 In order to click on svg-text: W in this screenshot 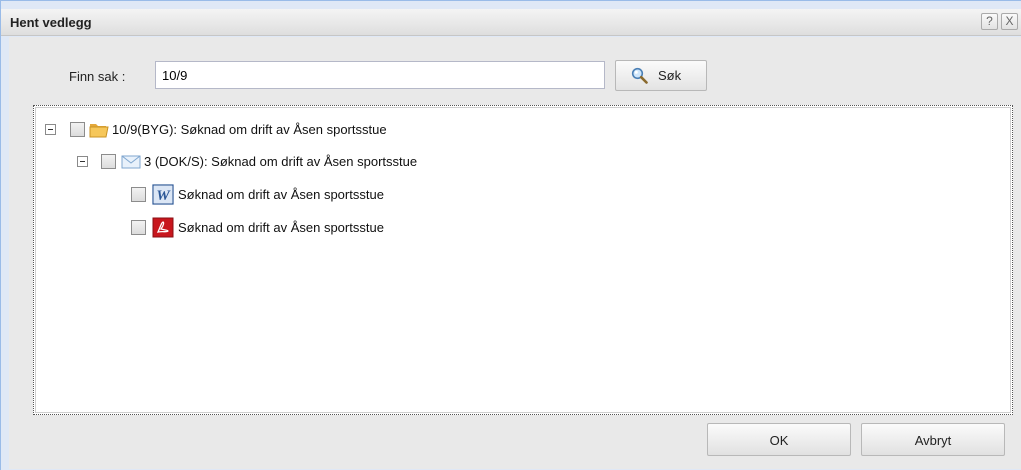, I will do `click(163, 196)`.